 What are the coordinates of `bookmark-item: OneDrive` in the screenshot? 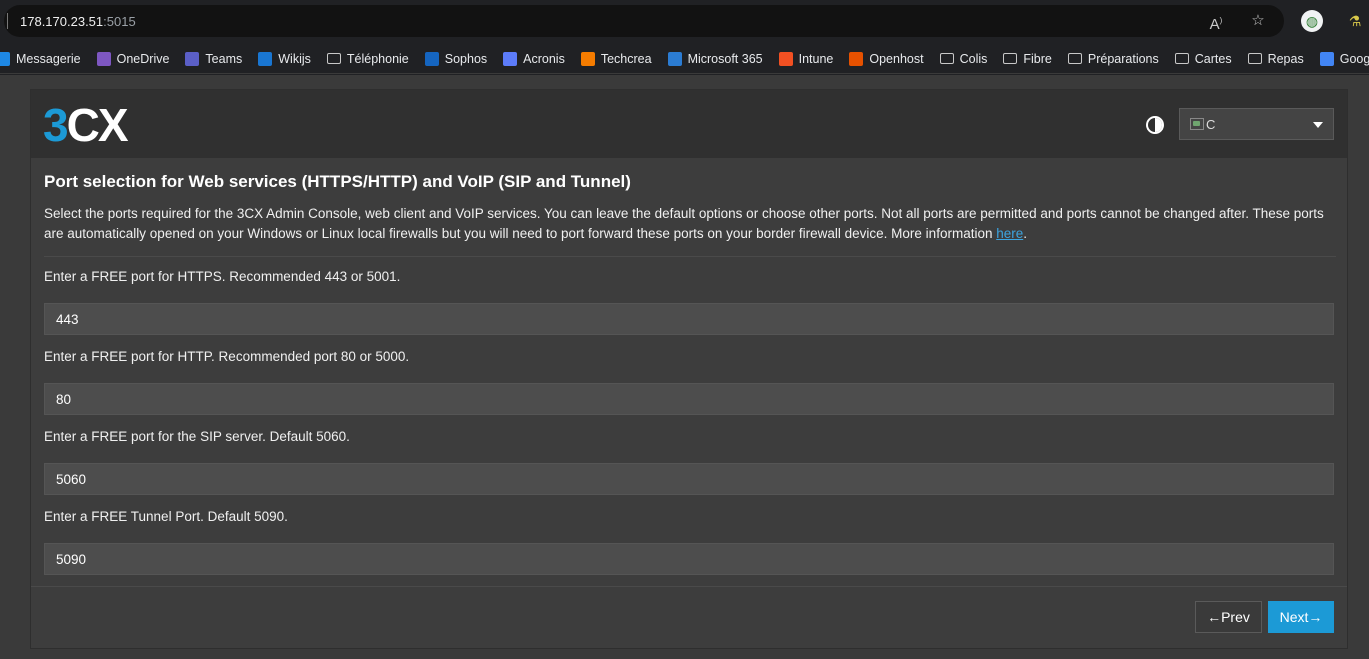 It's located at (133, 58).